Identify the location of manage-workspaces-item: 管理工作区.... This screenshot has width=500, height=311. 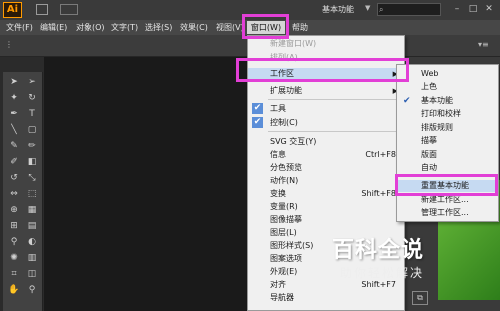
(447, 213).